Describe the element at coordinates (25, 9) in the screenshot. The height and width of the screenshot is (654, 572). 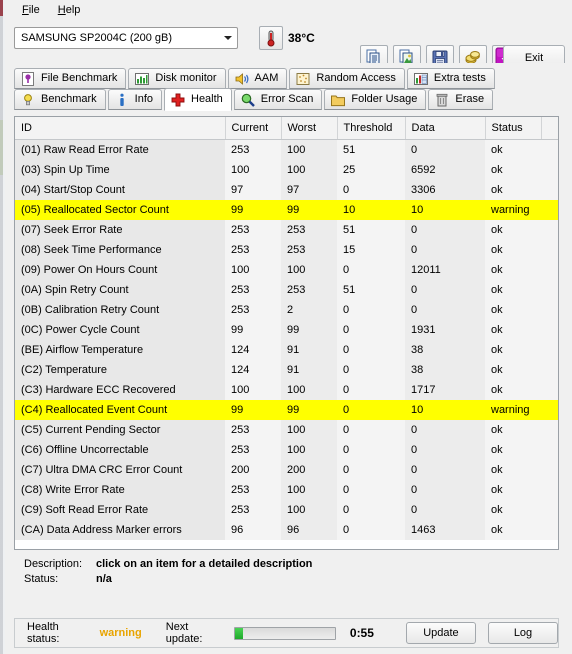
I see `menu-file-accel: F` at that location.